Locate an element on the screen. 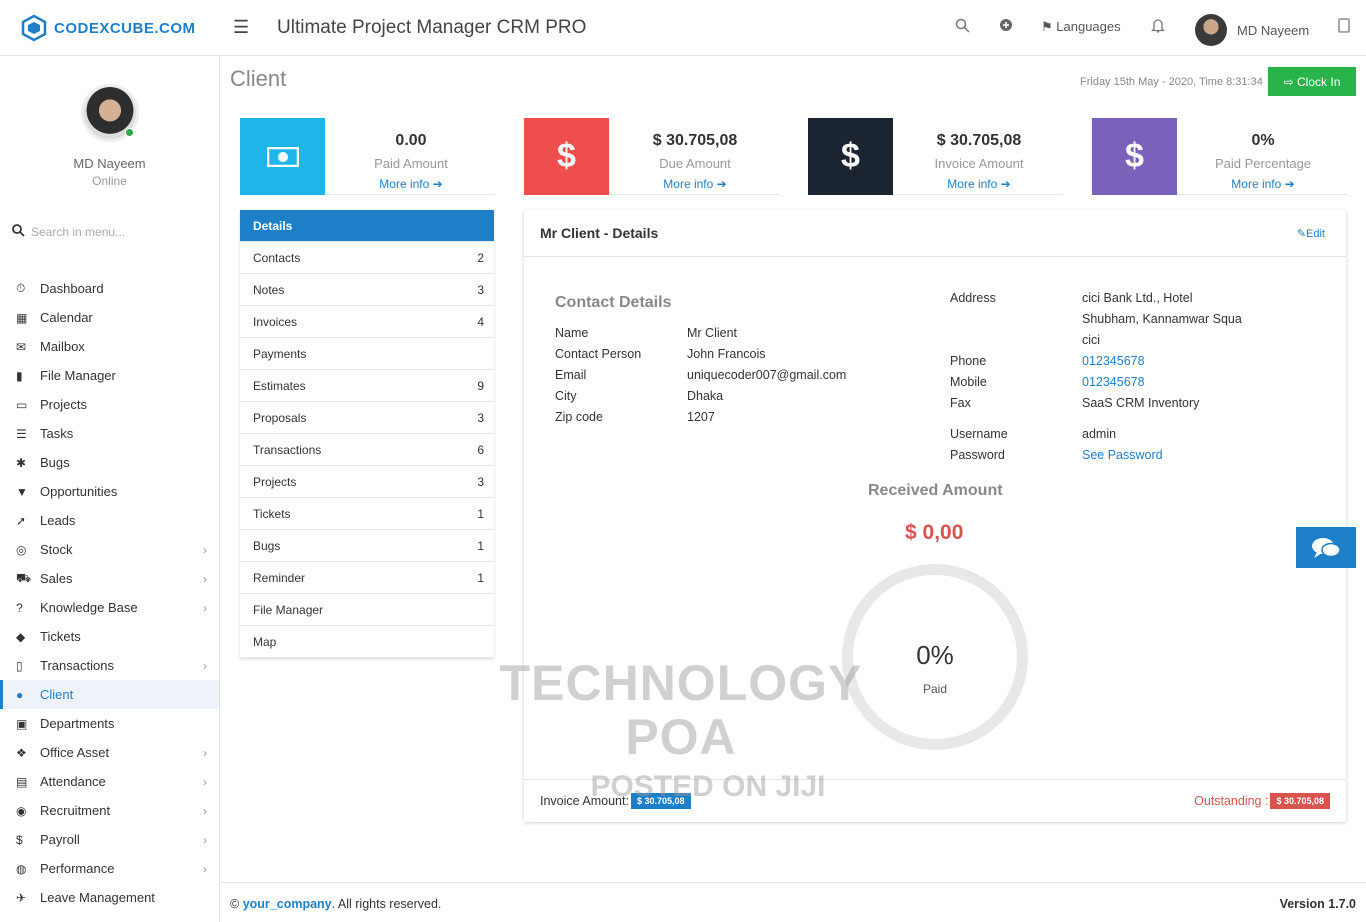 The height and width of the screenshot is (922, 1366). sidebar-item-label: Projects is located at coordinates (63, 404).